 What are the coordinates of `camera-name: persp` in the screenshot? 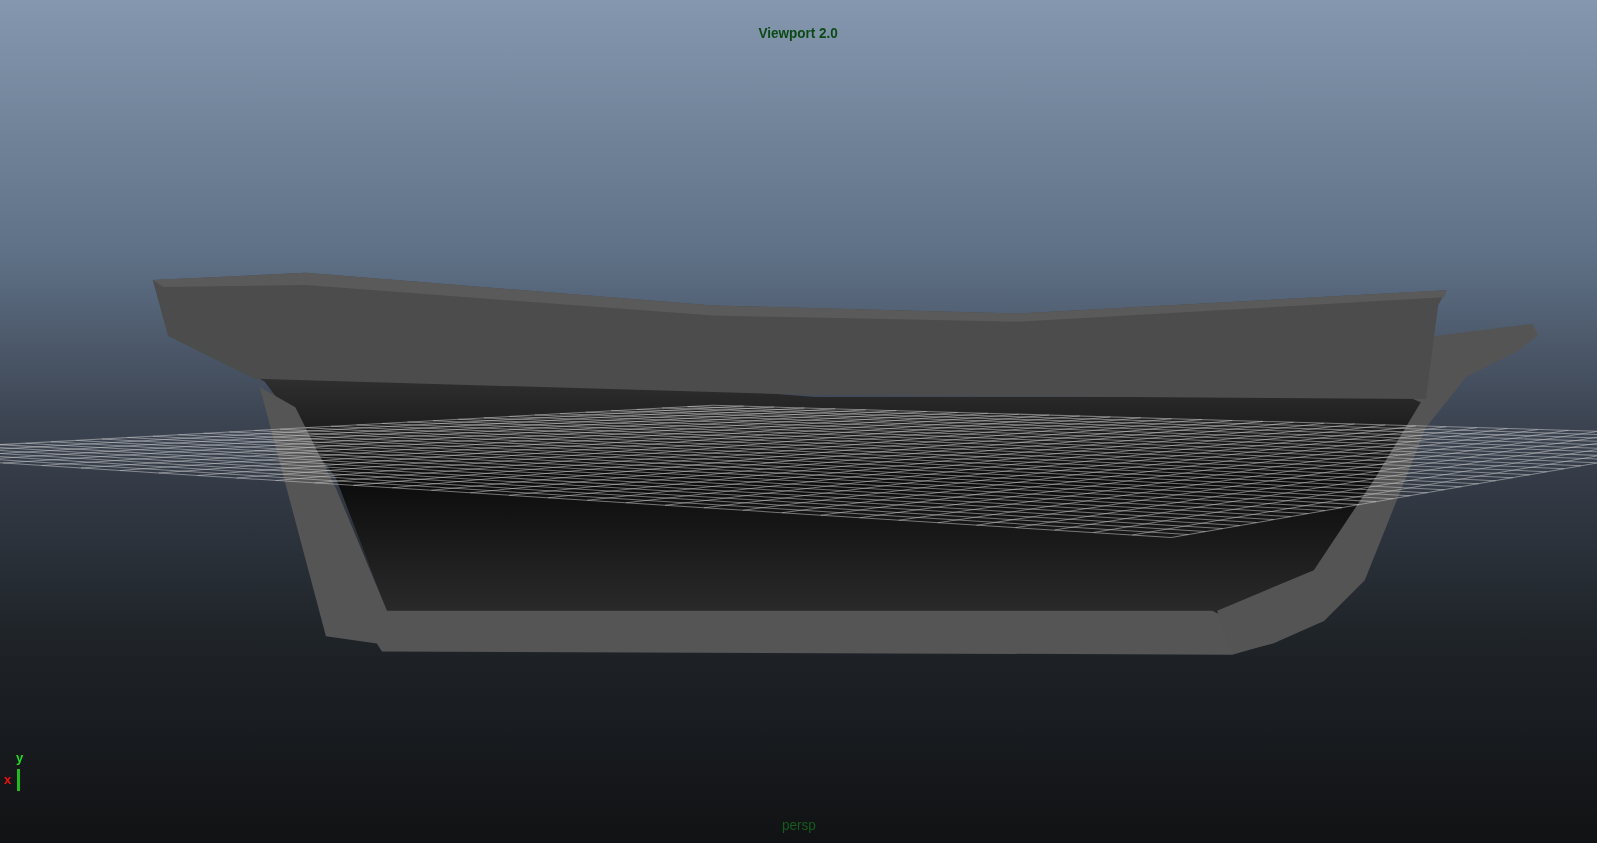 It's located at (798, 824).